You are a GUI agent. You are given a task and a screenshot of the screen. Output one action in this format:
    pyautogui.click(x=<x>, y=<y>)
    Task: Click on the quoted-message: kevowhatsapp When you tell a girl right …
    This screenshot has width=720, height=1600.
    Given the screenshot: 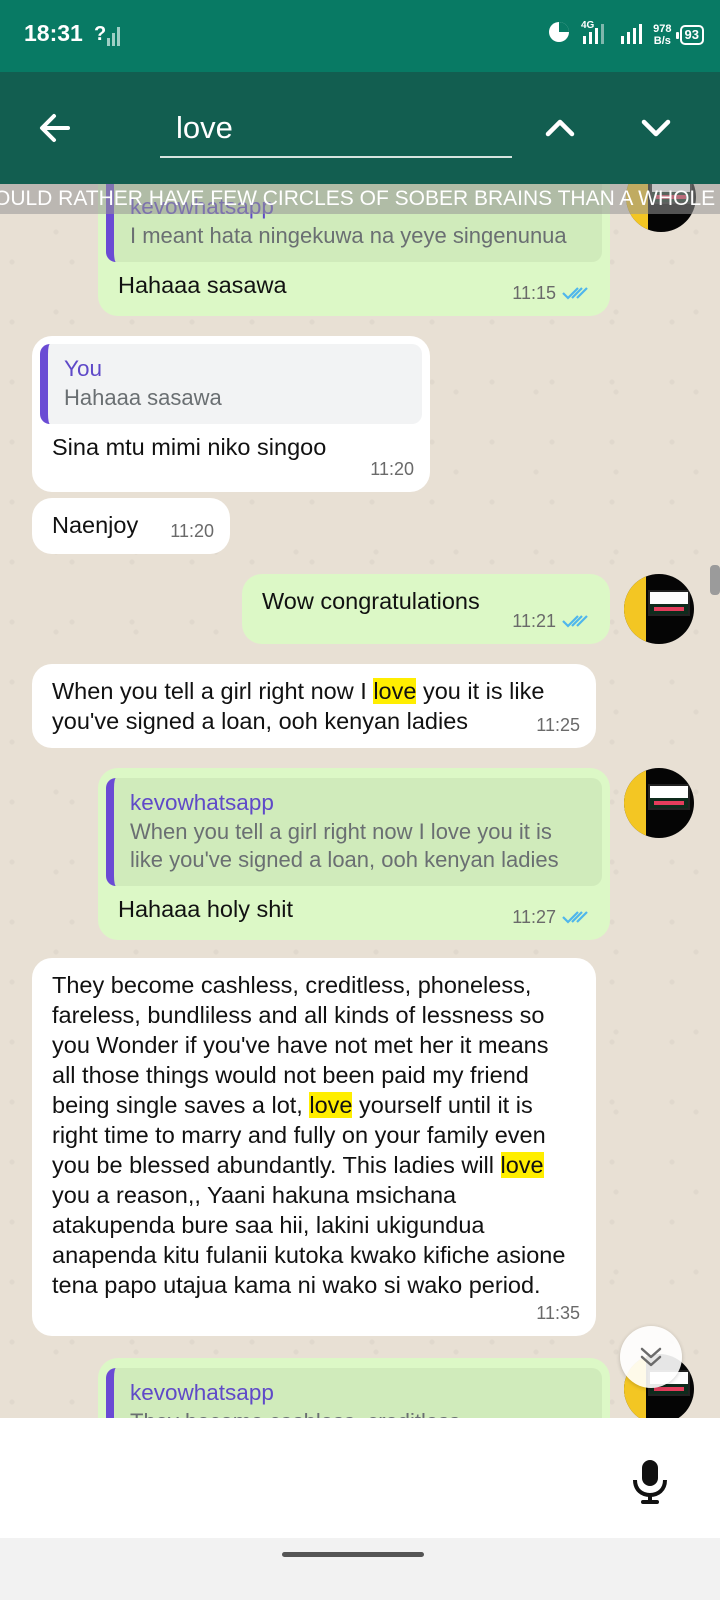 What is the action you would take?
    pyautogui.click(x=354, y=832)
    